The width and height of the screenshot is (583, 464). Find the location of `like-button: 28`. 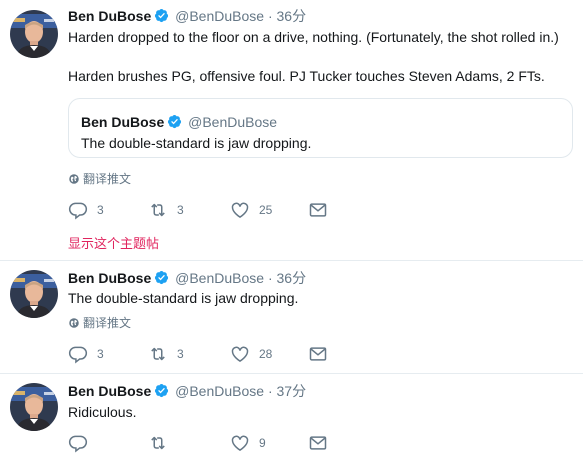

like-button: 28 is located at coordinates (251, 354).